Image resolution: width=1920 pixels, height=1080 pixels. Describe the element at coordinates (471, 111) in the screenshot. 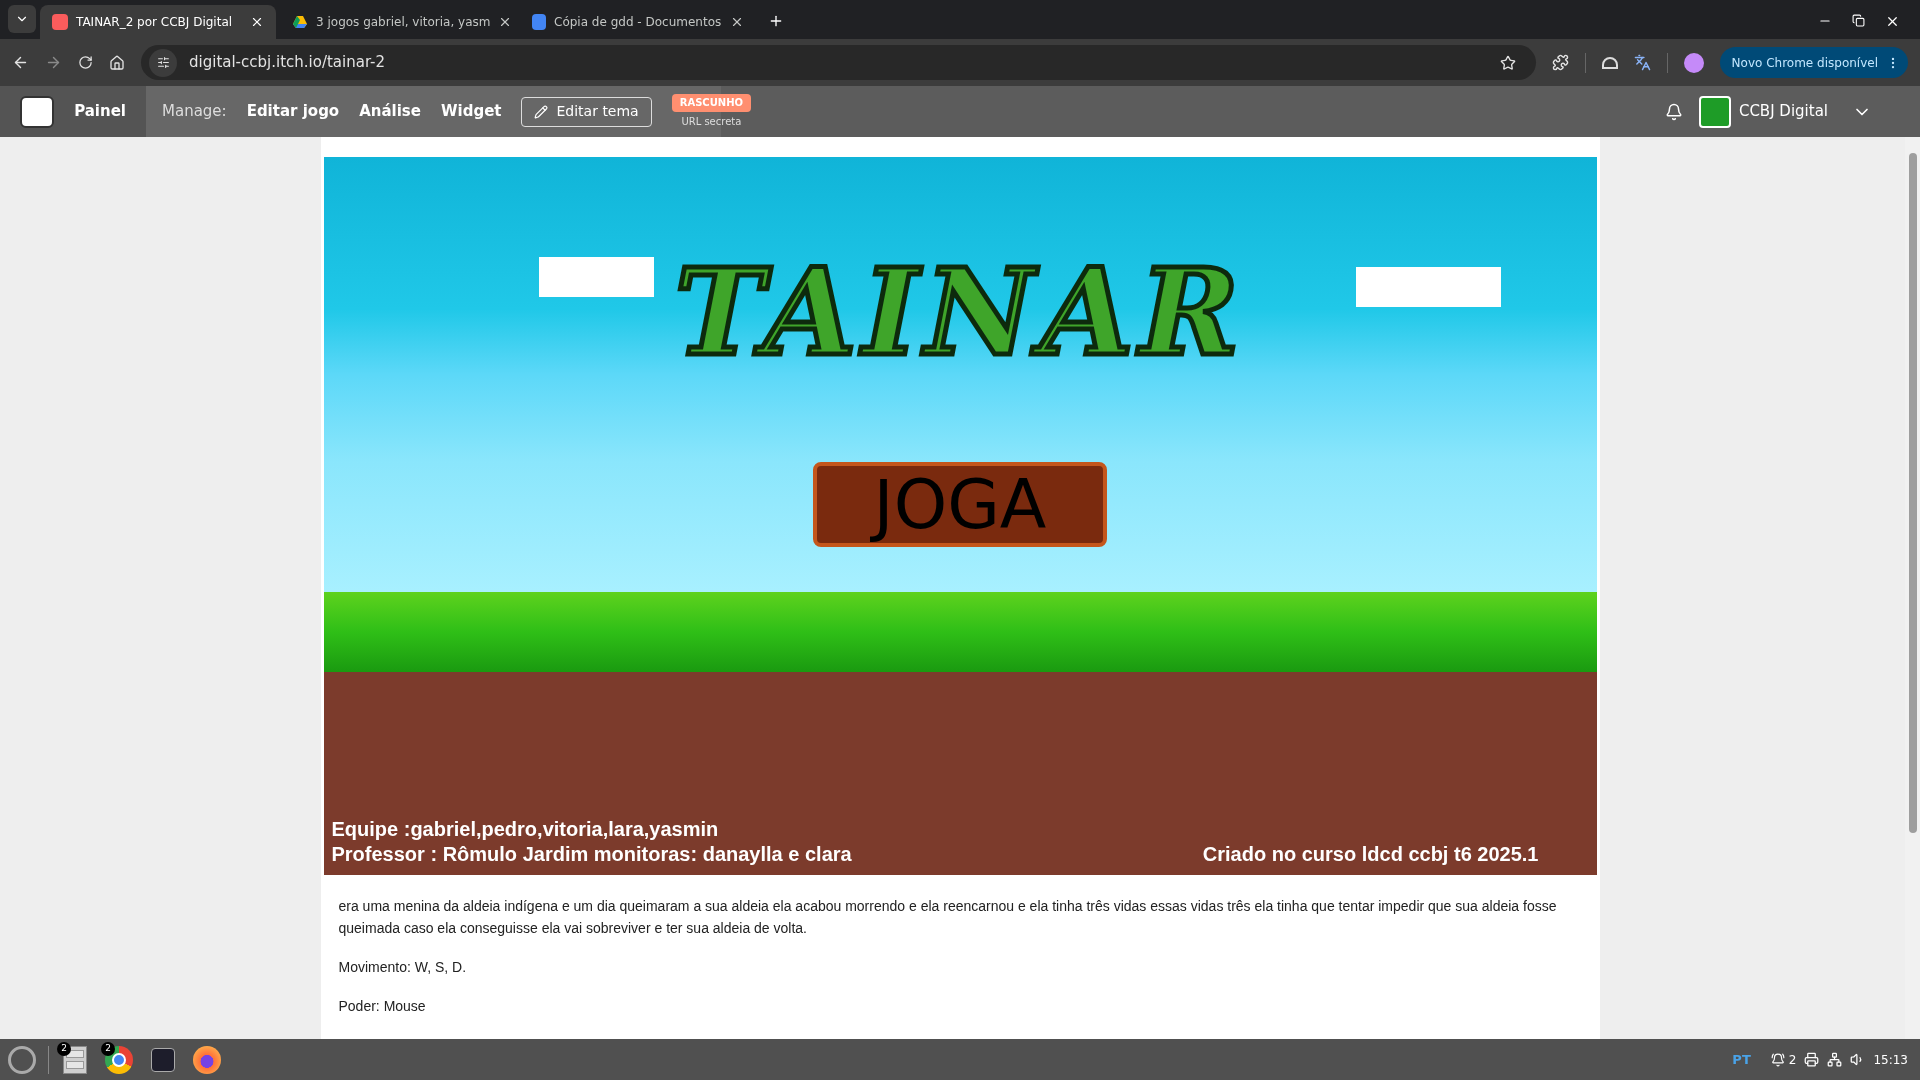

I see `manage-link: Widget` at that location.